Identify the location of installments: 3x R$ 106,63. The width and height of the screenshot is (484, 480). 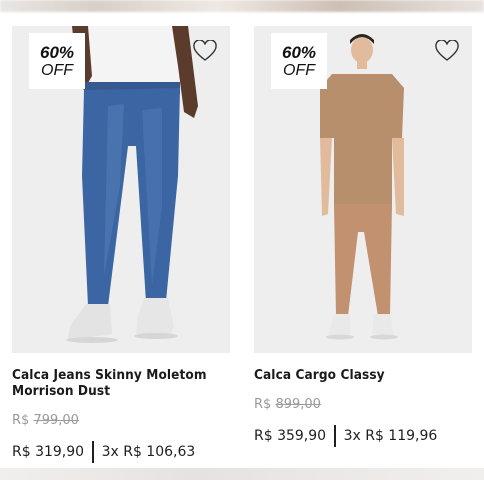
(148, 452).